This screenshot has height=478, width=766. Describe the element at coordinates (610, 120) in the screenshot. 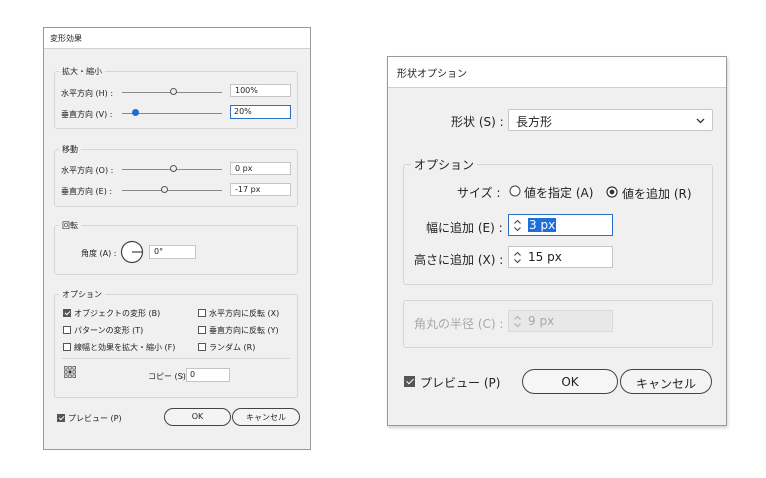

I see `shape-select: 長方形` at that location.